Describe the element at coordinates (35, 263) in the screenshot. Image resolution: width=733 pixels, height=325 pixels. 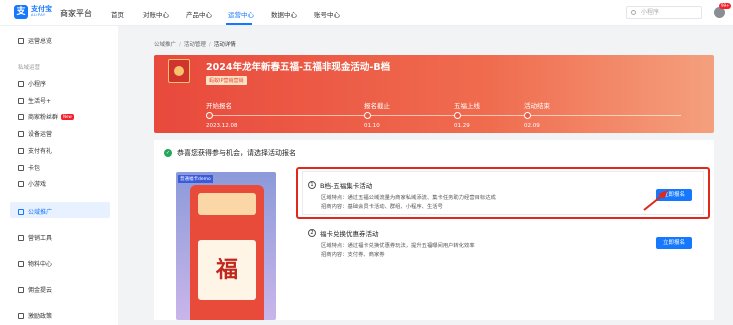
I see `sidebar-item-materials: 物料中心` at that location.